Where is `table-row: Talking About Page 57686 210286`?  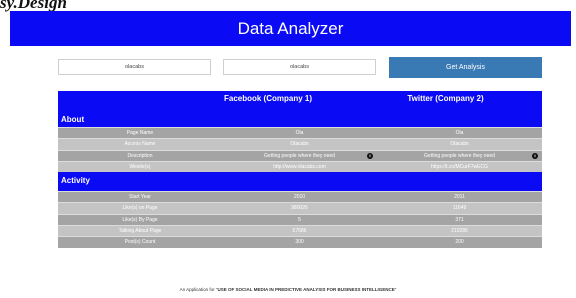
table-row: Talking About Page 57686 210286 is located at coordinates (300, 231).